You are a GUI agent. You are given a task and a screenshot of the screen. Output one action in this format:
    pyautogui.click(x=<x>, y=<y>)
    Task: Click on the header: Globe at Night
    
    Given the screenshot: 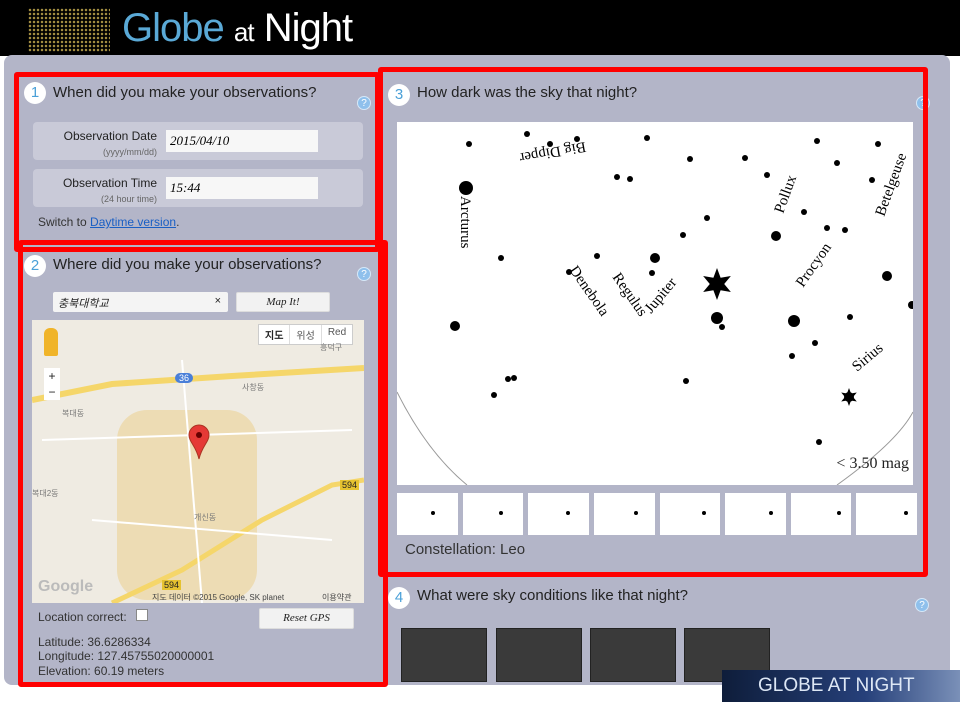 What is the action you would take?
    pyautogui.click(x=480, y=28)
    